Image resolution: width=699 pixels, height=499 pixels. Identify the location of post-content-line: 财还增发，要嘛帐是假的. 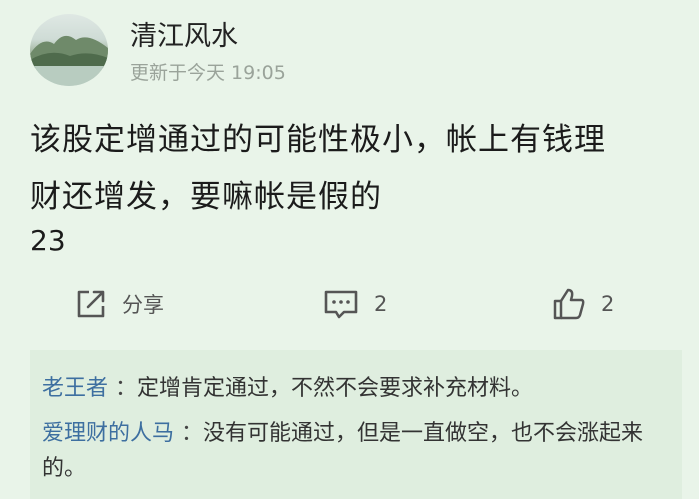
(206, 197).